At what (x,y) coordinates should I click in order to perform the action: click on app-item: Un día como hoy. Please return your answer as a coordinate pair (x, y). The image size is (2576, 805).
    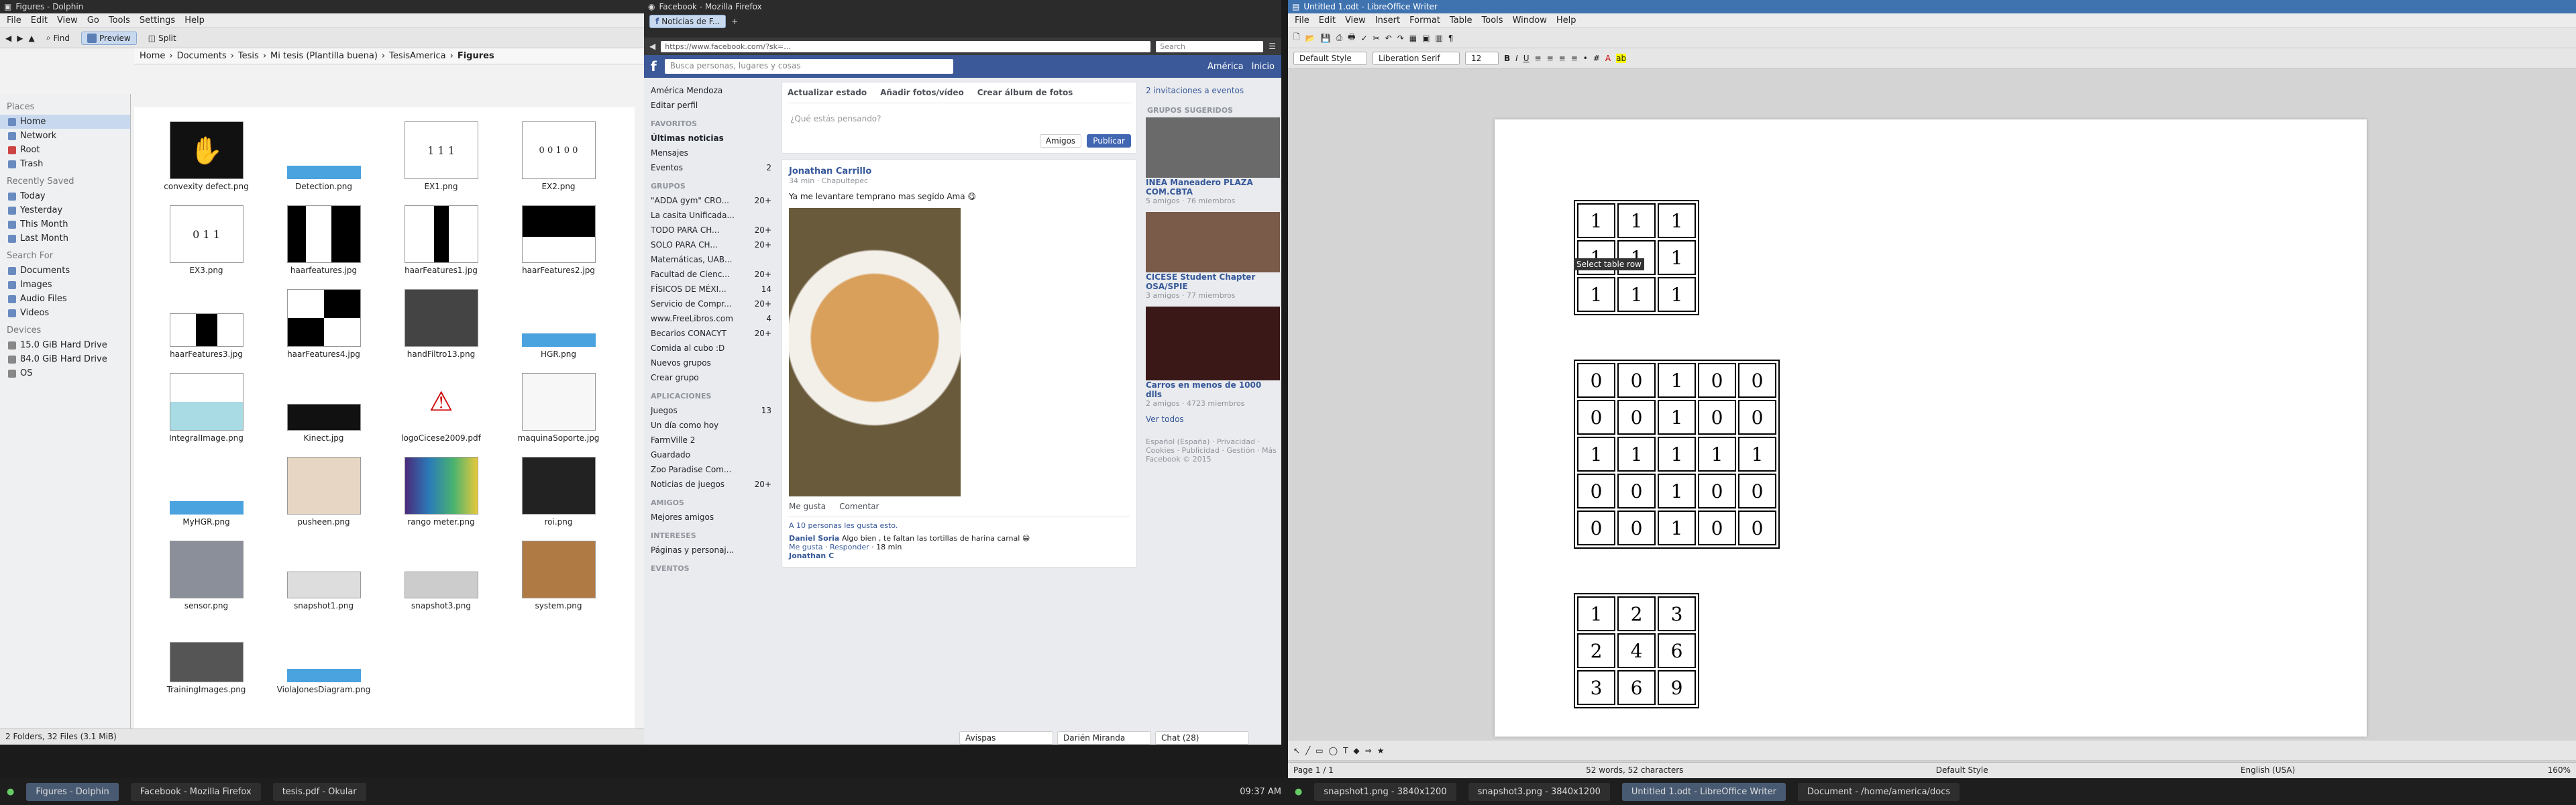
    Looking at the image, I should click on (711, 425).